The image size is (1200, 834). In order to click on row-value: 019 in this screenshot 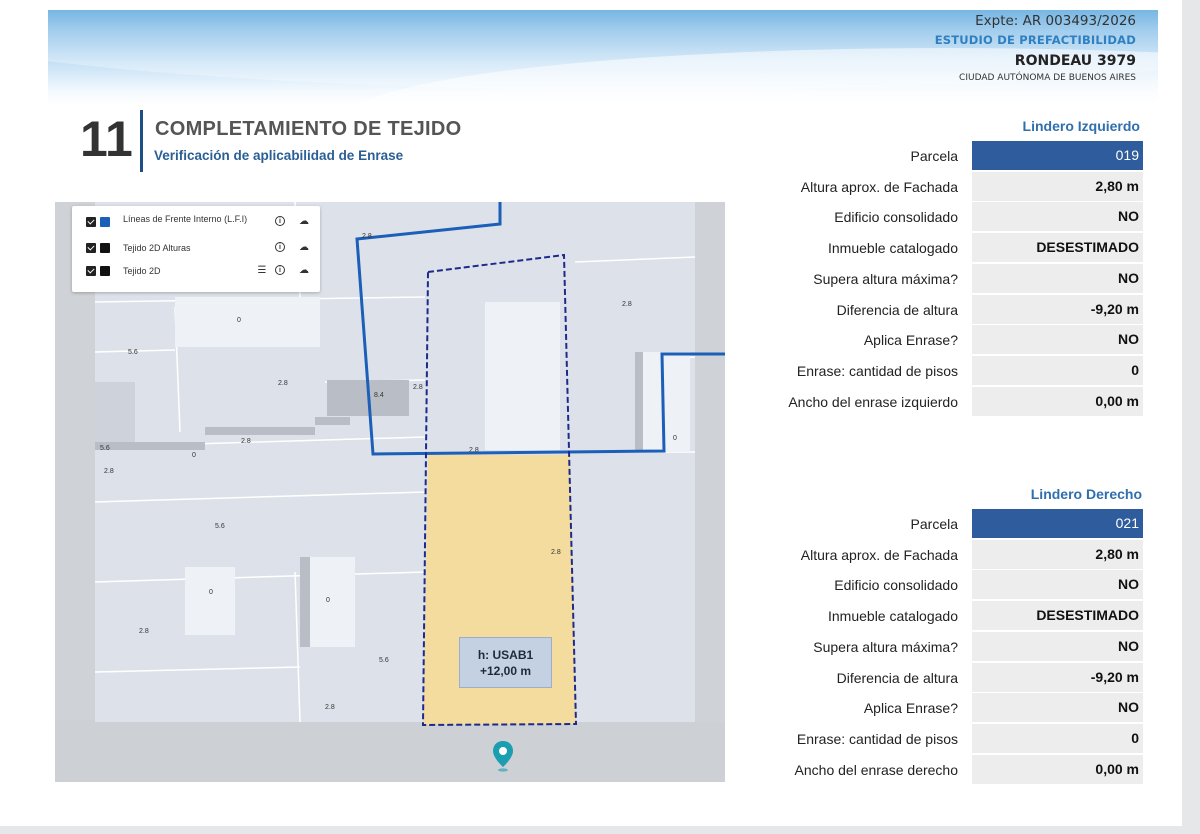, I will do `click(1057, 155)`.